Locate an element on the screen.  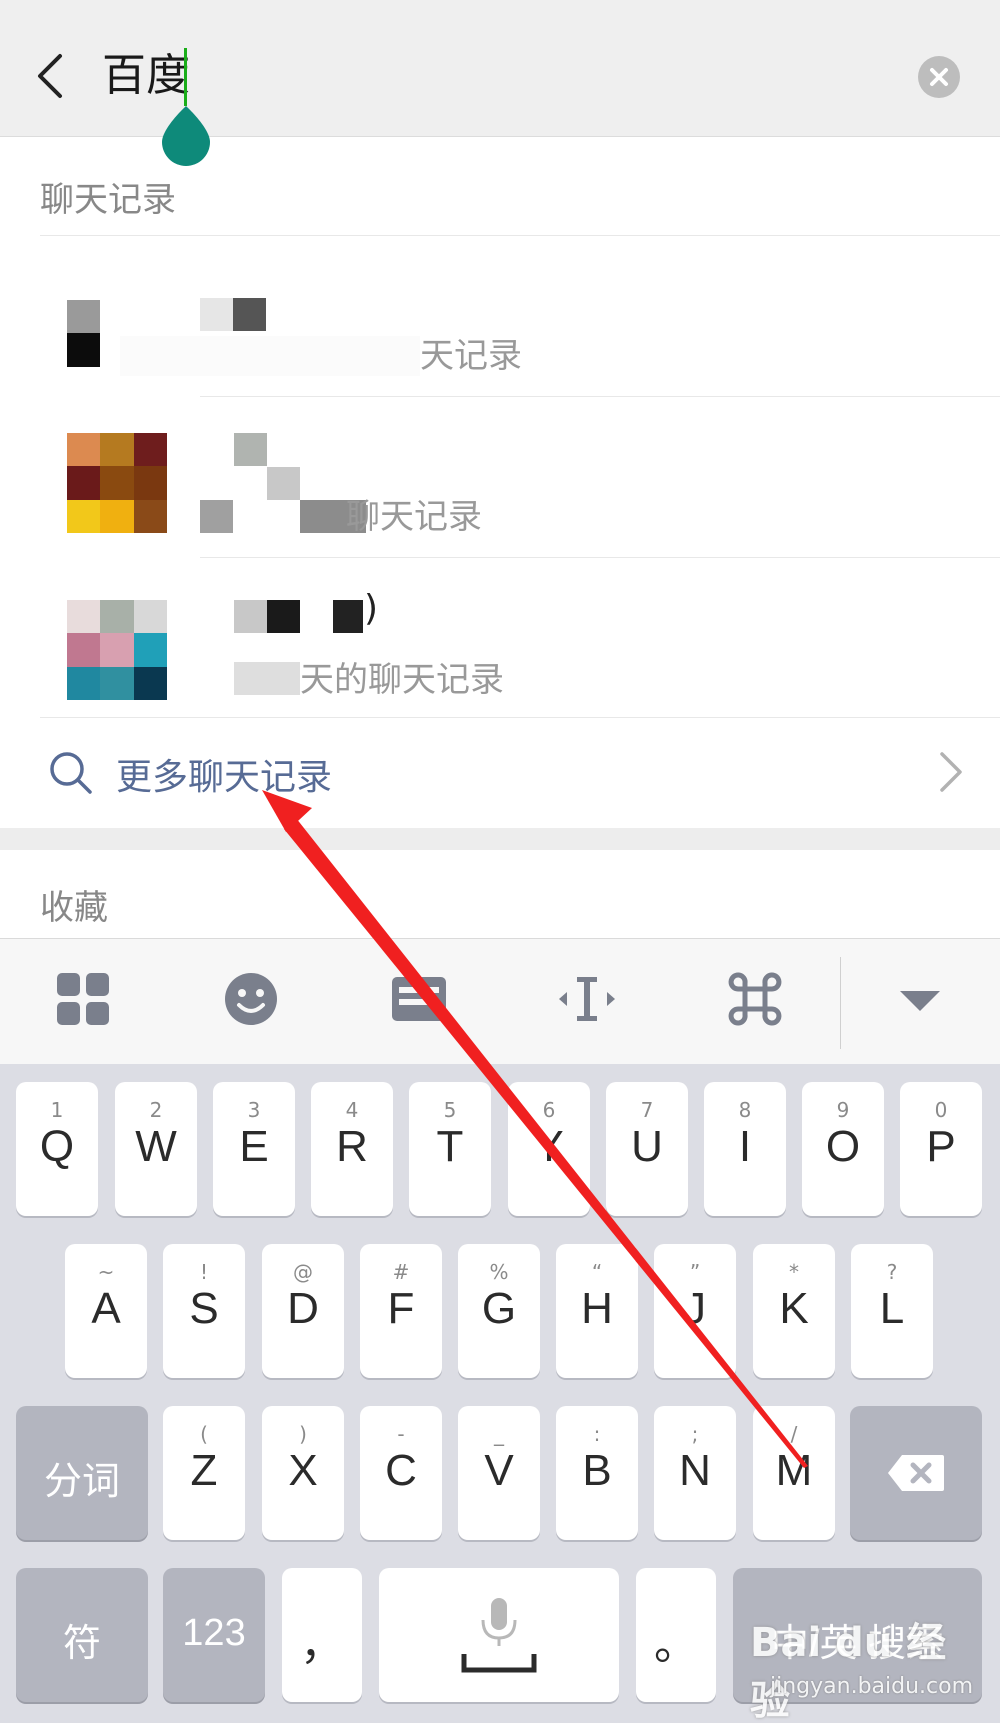
watermark-logo: Bai du 经验 is located at coordinates (848, 1671).